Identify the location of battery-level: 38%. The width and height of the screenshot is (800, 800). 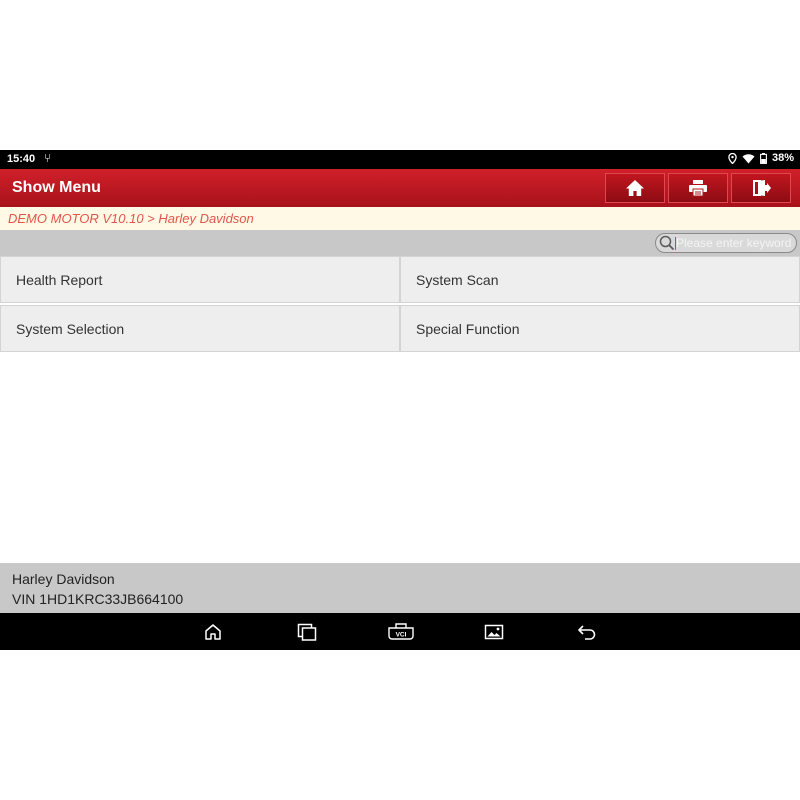
(782, 158).